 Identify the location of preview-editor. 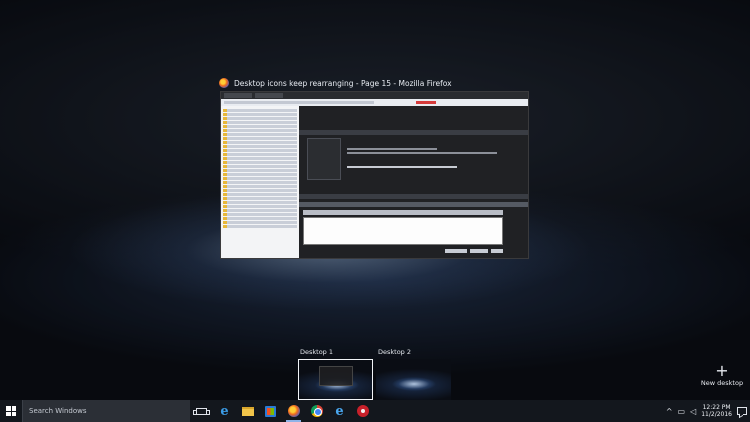
(403, 231).